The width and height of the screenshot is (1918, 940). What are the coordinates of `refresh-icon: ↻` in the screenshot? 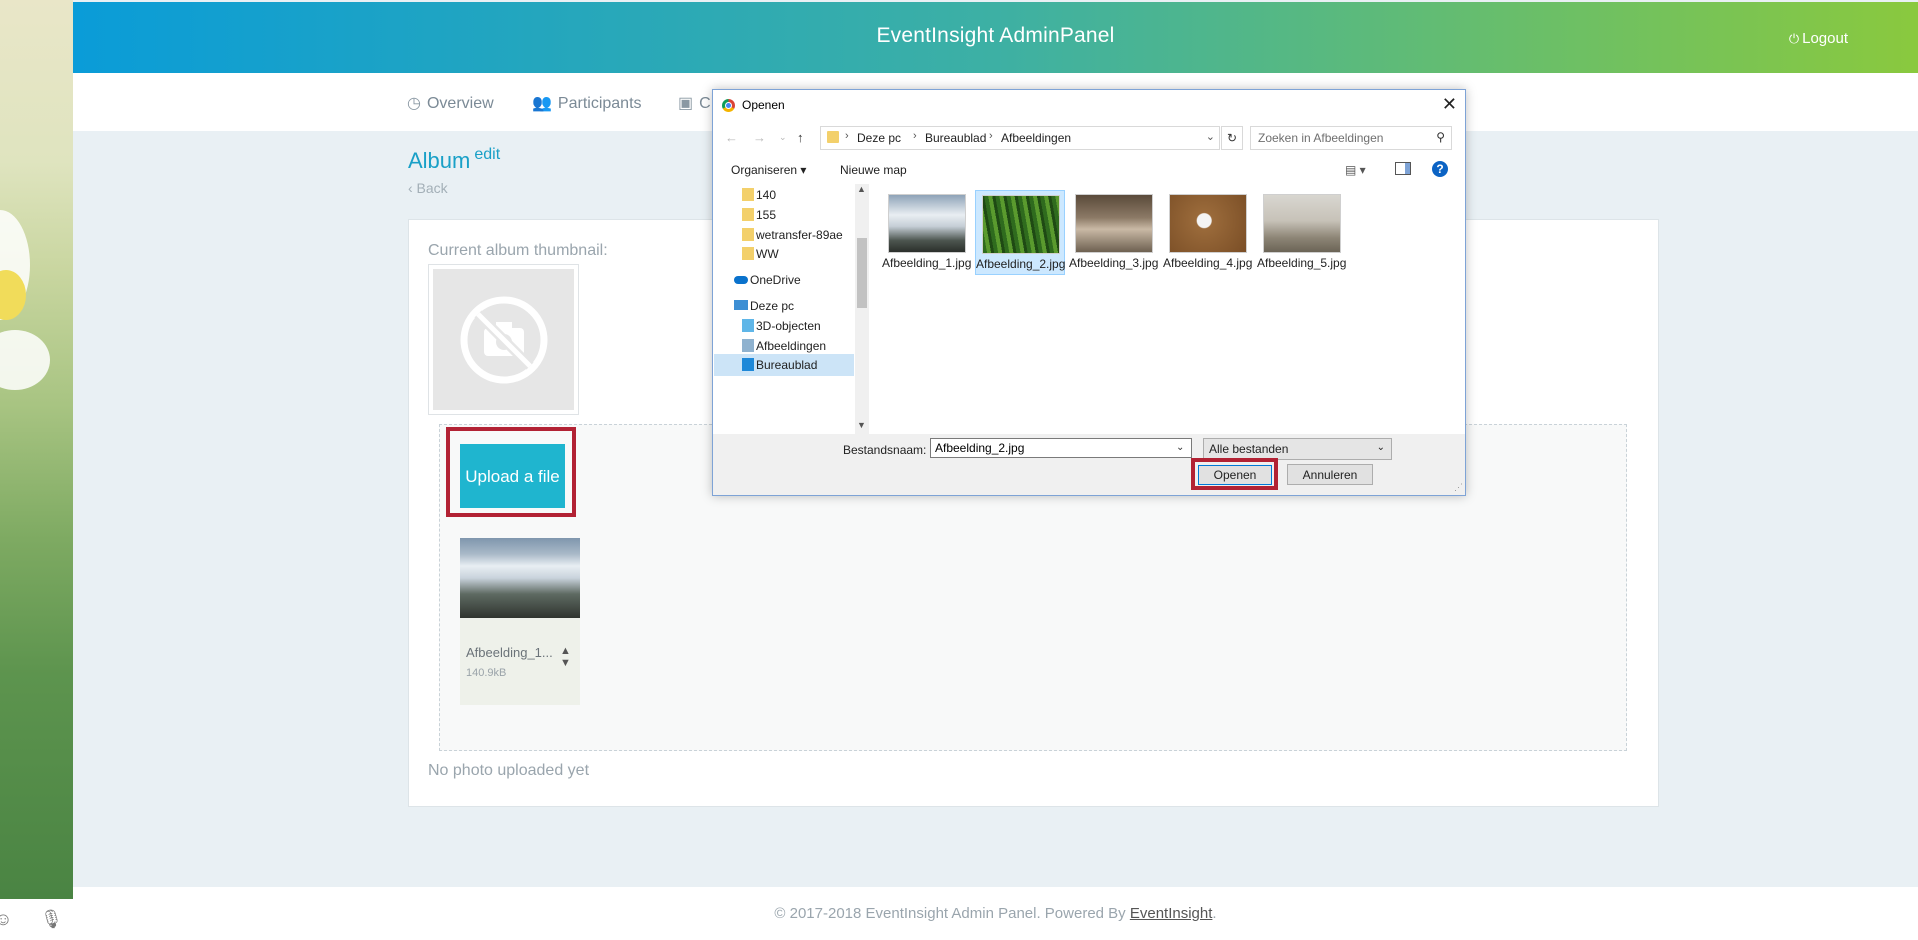 It's located at (1232, 138).